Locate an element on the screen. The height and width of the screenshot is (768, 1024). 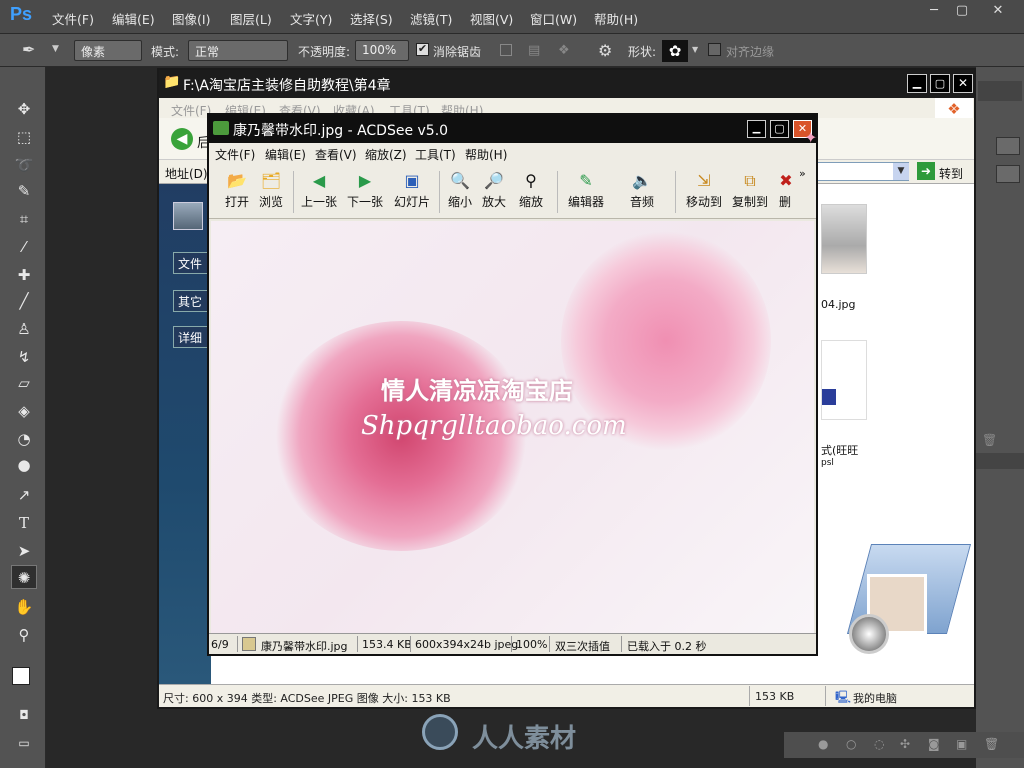
file-name: 04.jpg is located at coordinates (838, 304).